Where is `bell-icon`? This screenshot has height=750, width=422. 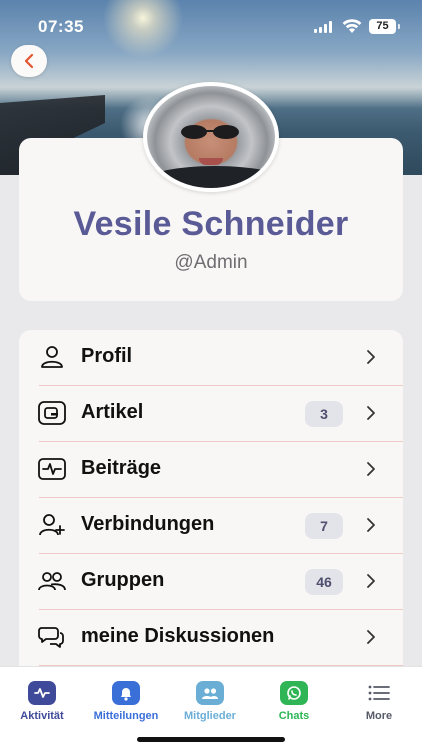 bell-icon is located at coordinates (126, 693).